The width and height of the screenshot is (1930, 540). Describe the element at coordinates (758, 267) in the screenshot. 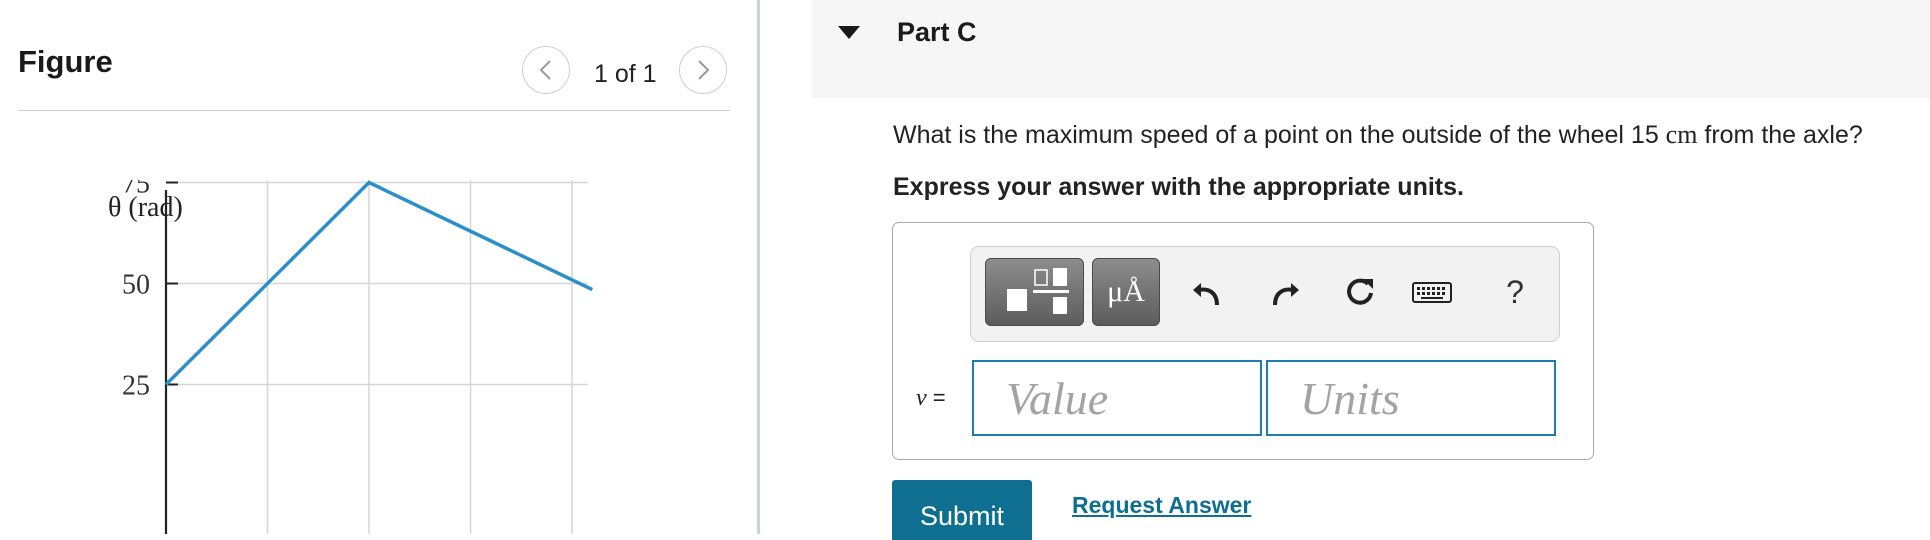

I see `panel-divider` at that location.